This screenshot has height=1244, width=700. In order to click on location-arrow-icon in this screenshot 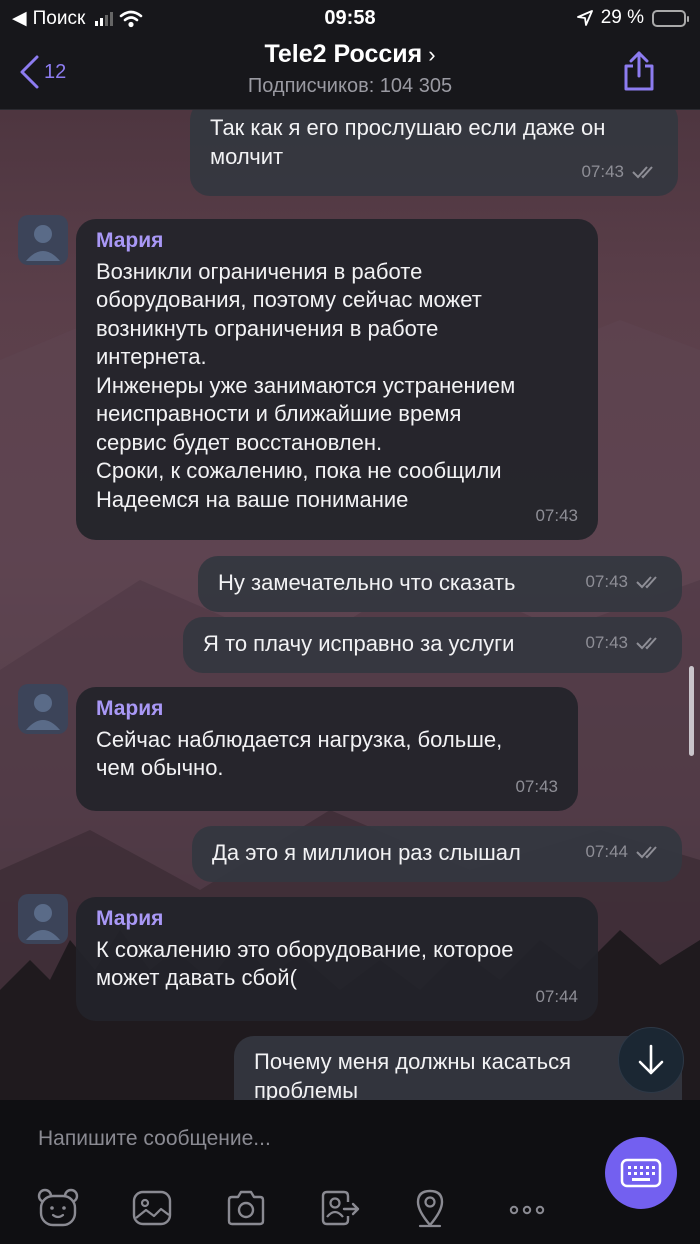, I will do `click(584, 18)`.